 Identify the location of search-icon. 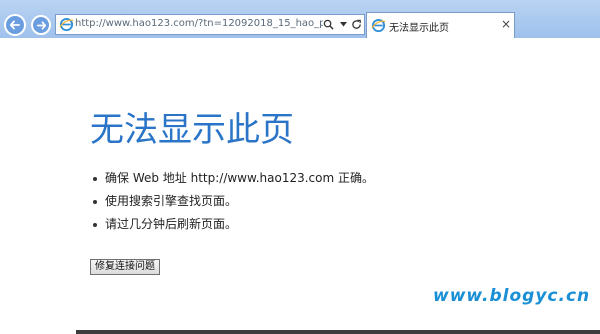
(328, 24).